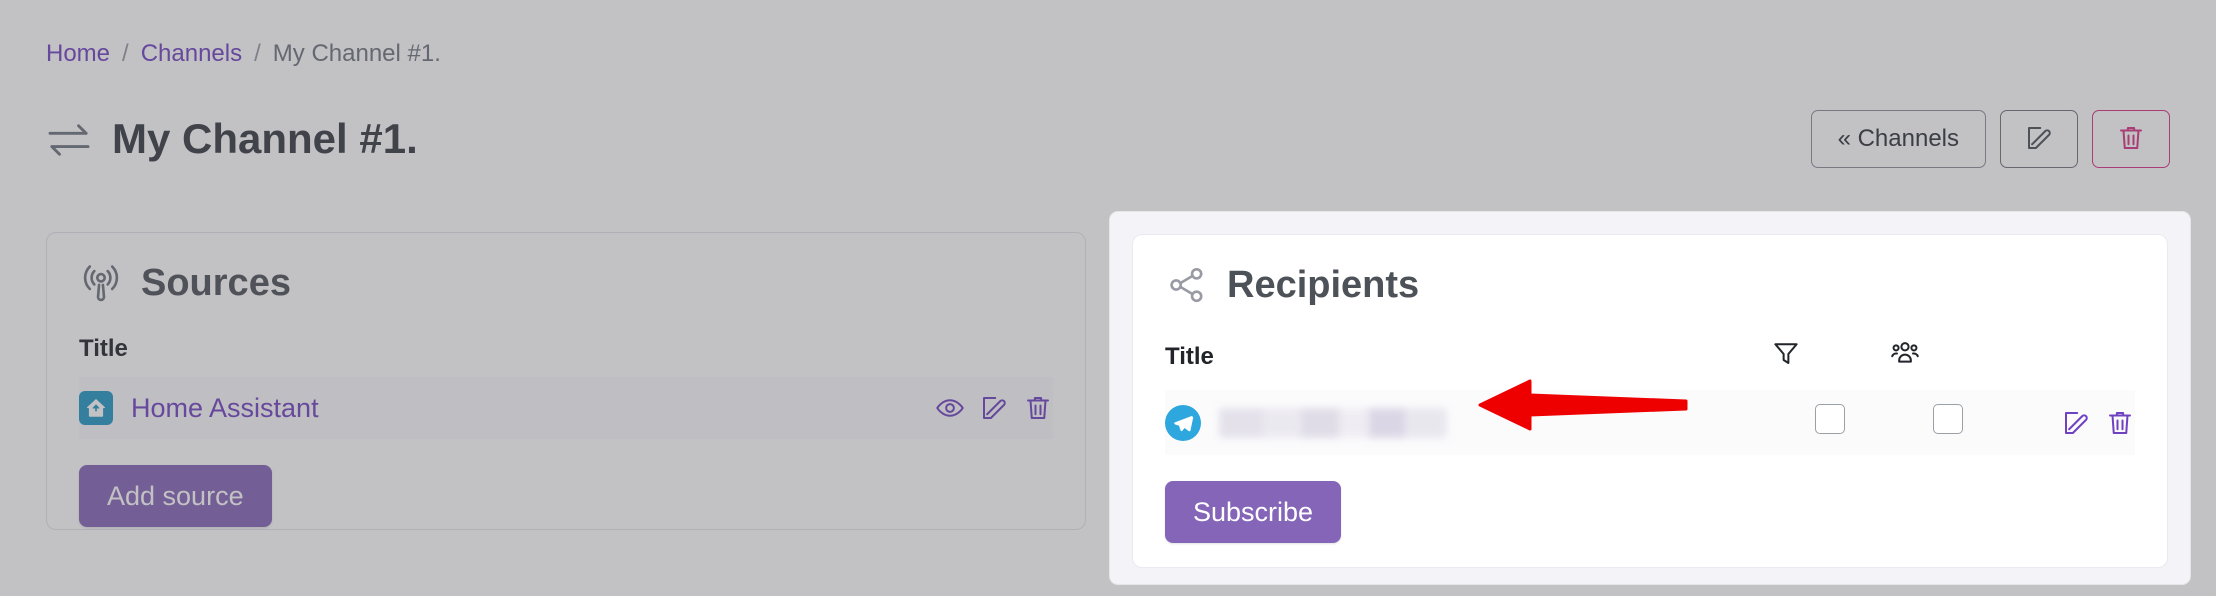 This screenshot has width=2216, height=596. What do you see at coordinates (191, 54) in the screenshot?
I see `breadcrumb-item-channels: Channels` at bounding box center [191, 54].